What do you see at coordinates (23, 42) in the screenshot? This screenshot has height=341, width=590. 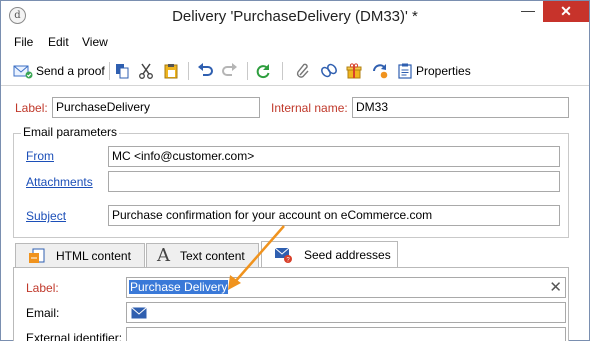 I see `menu-file: File` at bounding box center [23, 42].